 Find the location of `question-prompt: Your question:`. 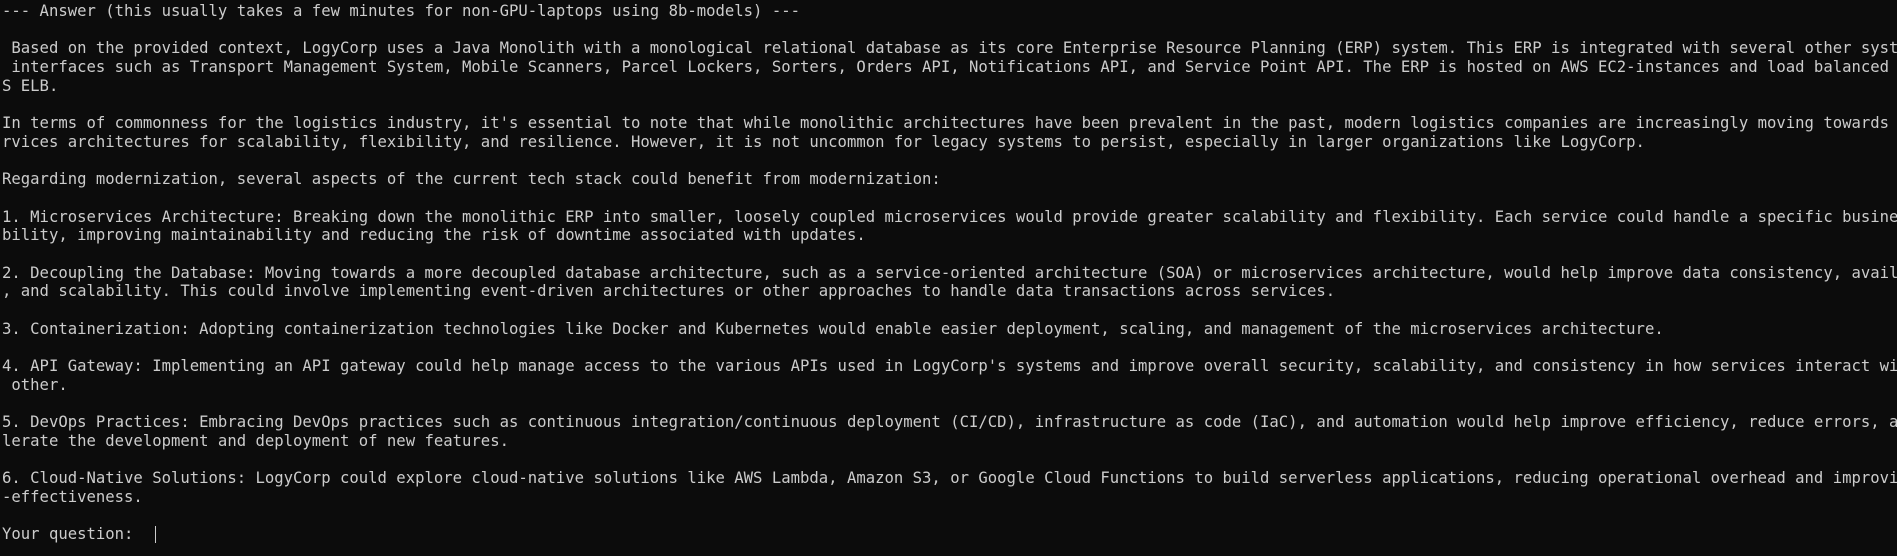

question-prompt: Your question: is located at coordinates (949, 534).